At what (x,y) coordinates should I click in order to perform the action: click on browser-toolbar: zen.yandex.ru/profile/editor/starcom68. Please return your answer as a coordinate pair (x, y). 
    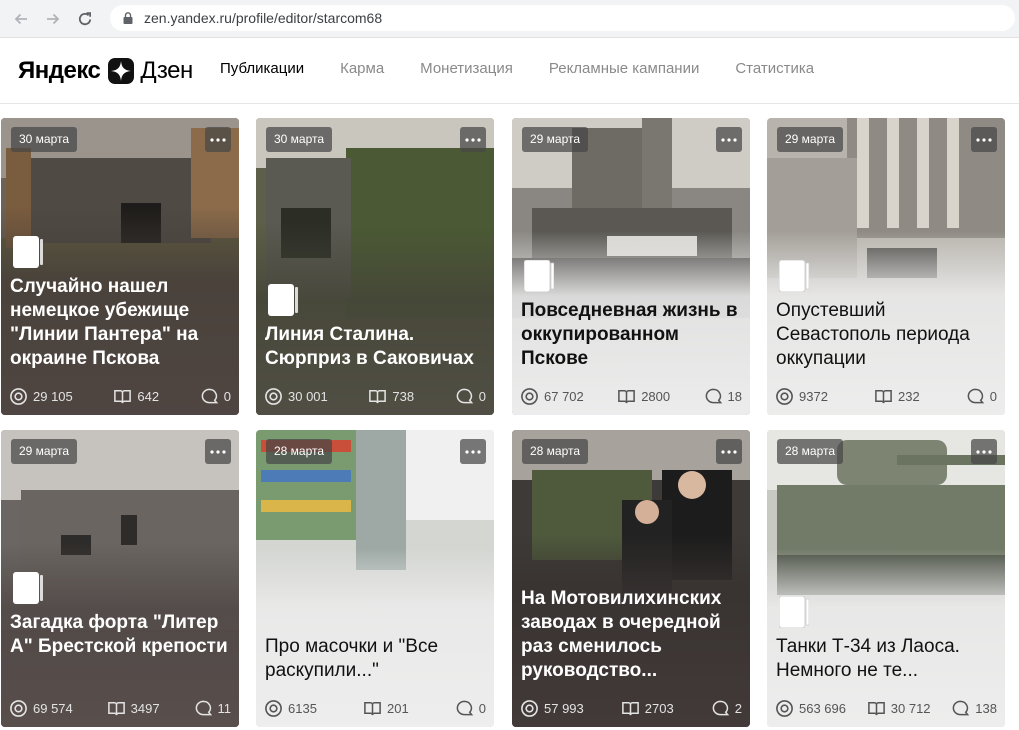
    Looking at the image, I should click on (509, 19).